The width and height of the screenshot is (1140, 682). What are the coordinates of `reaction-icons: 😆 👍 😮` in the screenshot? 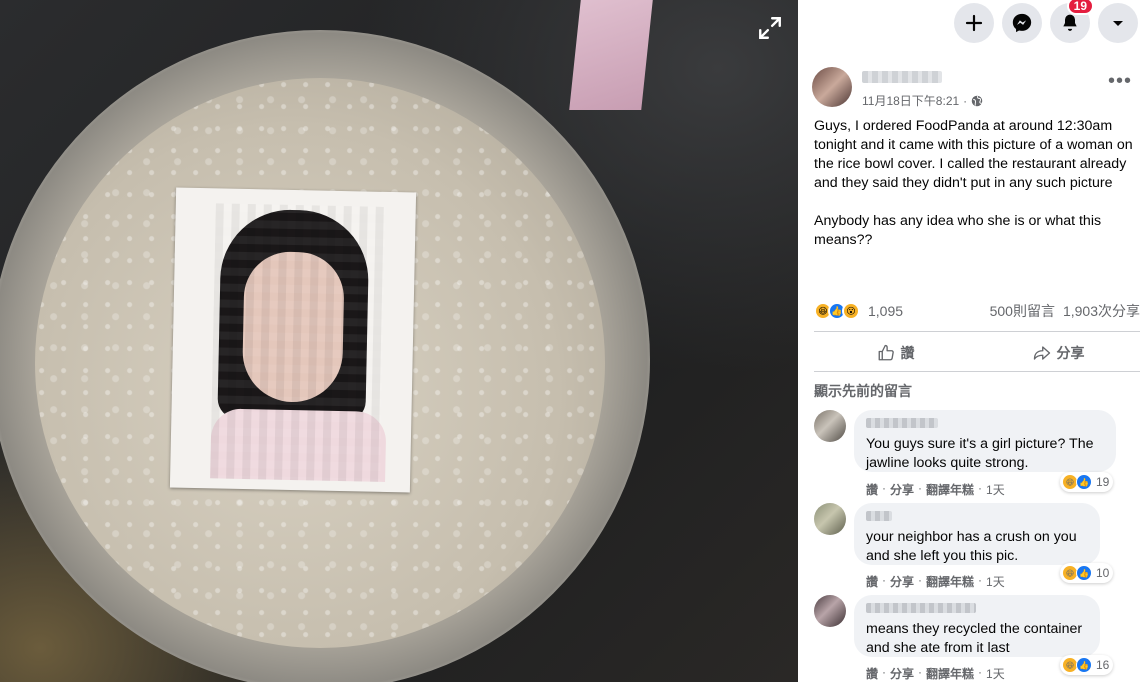 It's located at (837, 311).